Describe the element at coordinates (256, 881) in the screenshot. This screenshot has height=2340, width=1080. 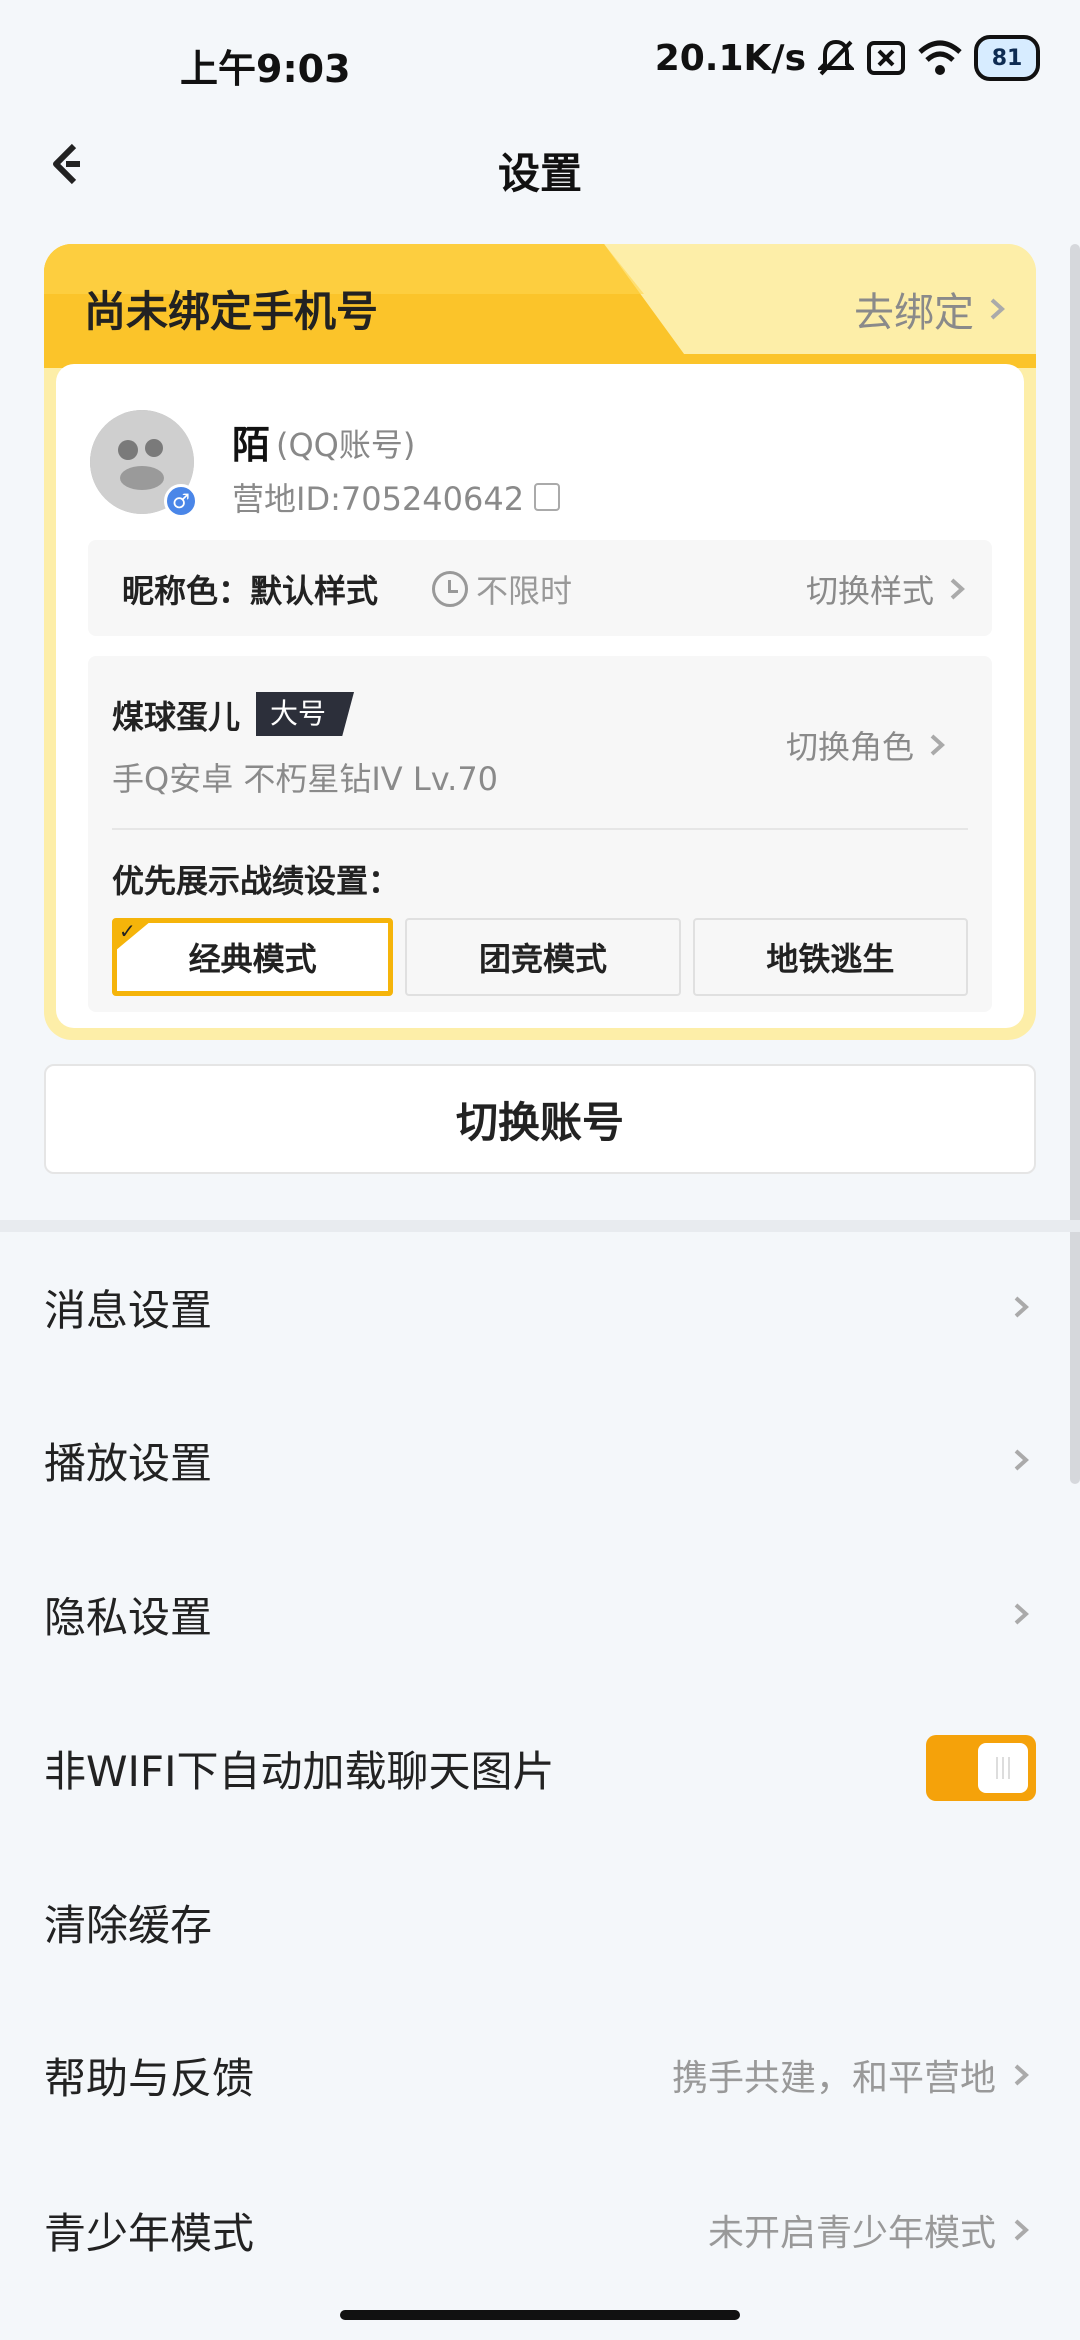
I see `record-preference-label: 优先展示战绩设置：` at that location.